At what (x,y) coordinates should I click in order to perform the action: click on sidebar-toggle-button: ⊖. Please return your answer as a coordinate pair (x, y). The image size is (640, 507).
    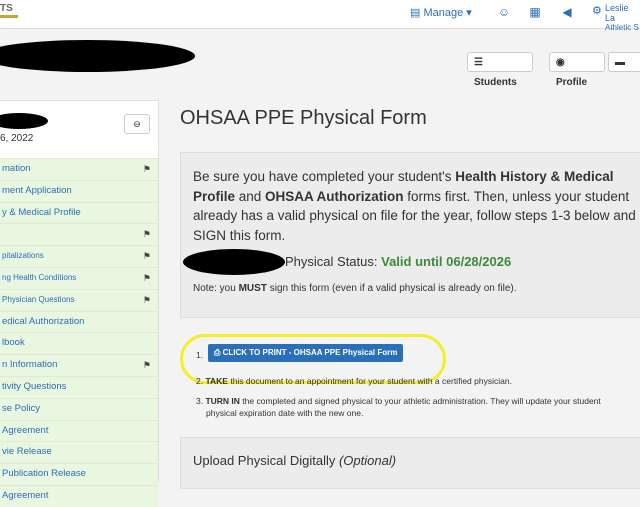
    Looking at the image, I should click on (137, 124).